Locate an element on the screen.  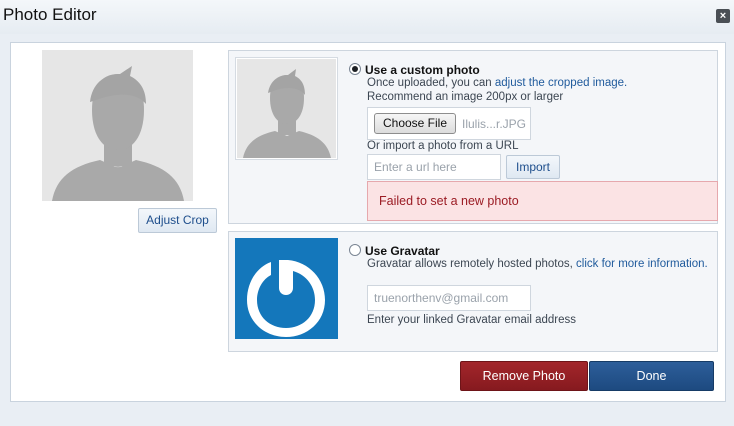
choose-file-button: Choose File is located at coordinates (415, 123).